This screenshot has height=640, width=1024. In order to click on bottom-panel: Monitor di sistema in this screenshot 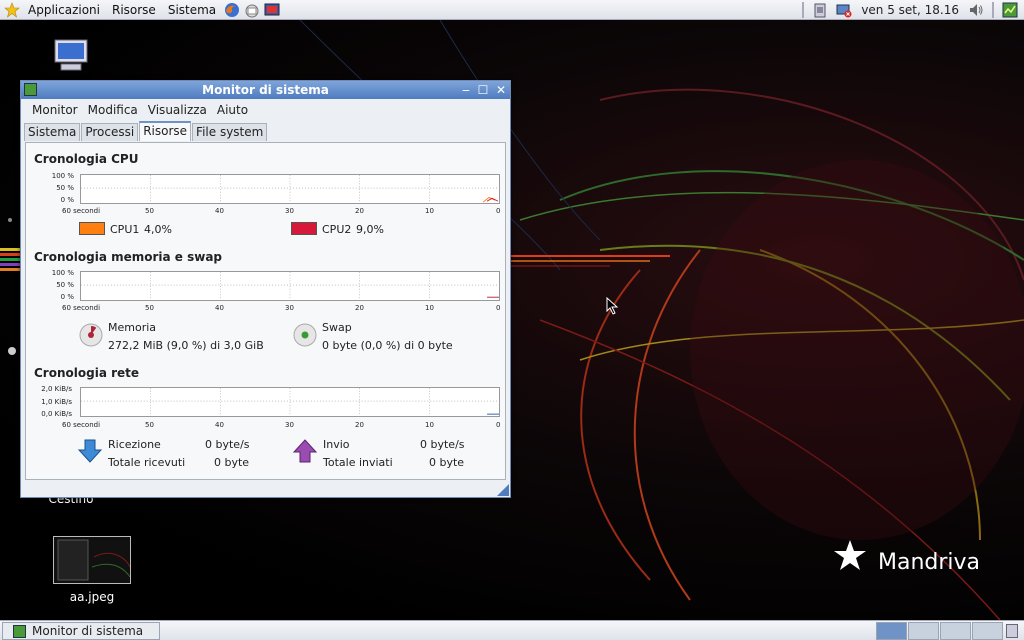, I will do `click(512, 630)`.